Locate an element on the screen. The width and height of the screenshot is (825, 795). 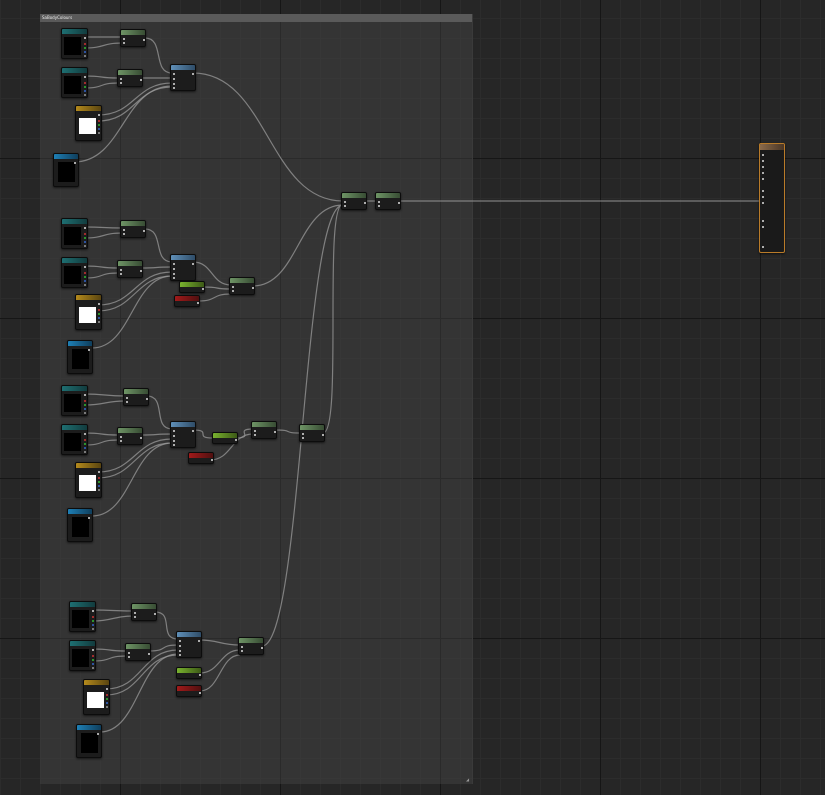
math-node-1b is located at coordinates (130, 78).